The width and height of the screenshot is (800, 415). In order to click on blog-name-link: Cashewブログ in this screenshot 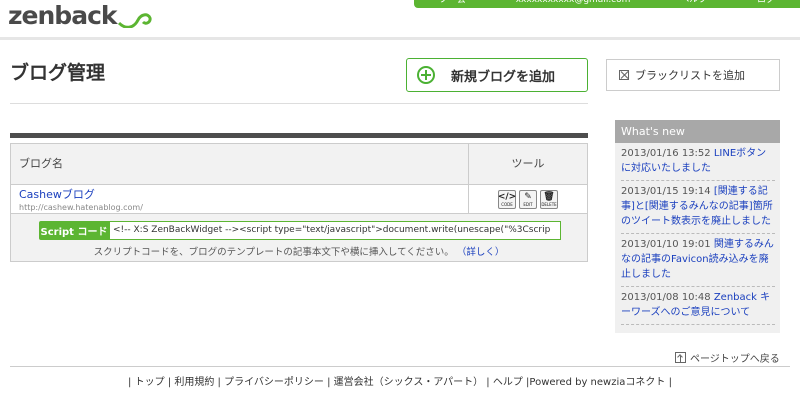, I will do `click(243, 194)`.